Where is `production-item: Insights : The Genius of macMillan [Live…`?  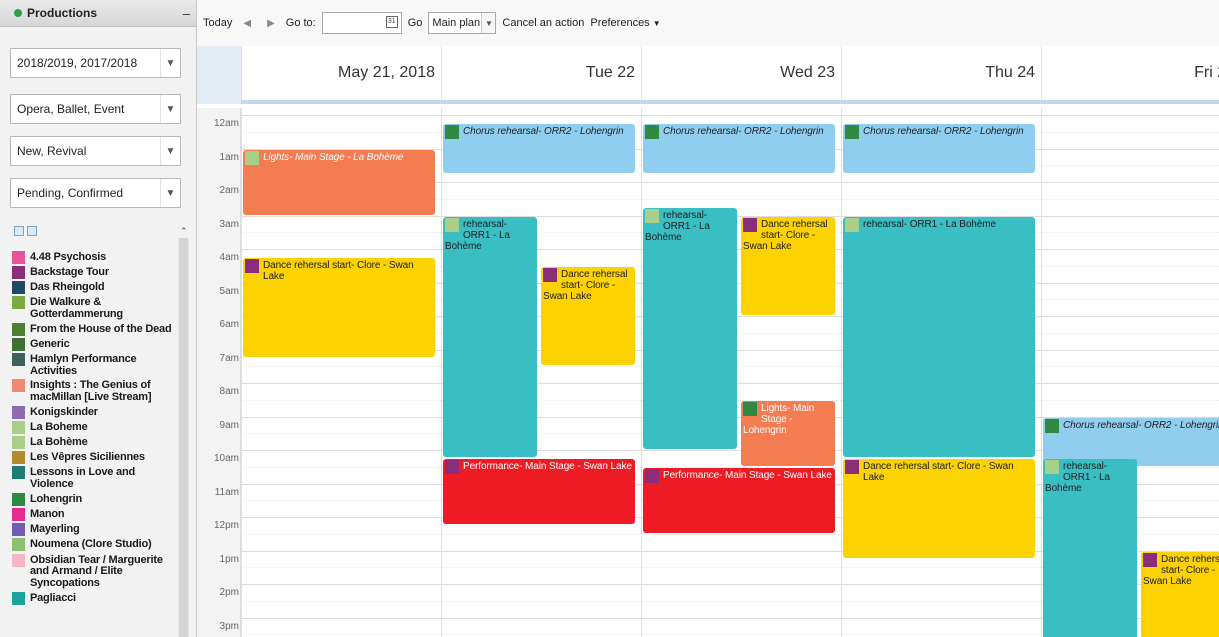 production-item: Insights : The Genius of macMillan [Live… is located at coordinates (95, 392).